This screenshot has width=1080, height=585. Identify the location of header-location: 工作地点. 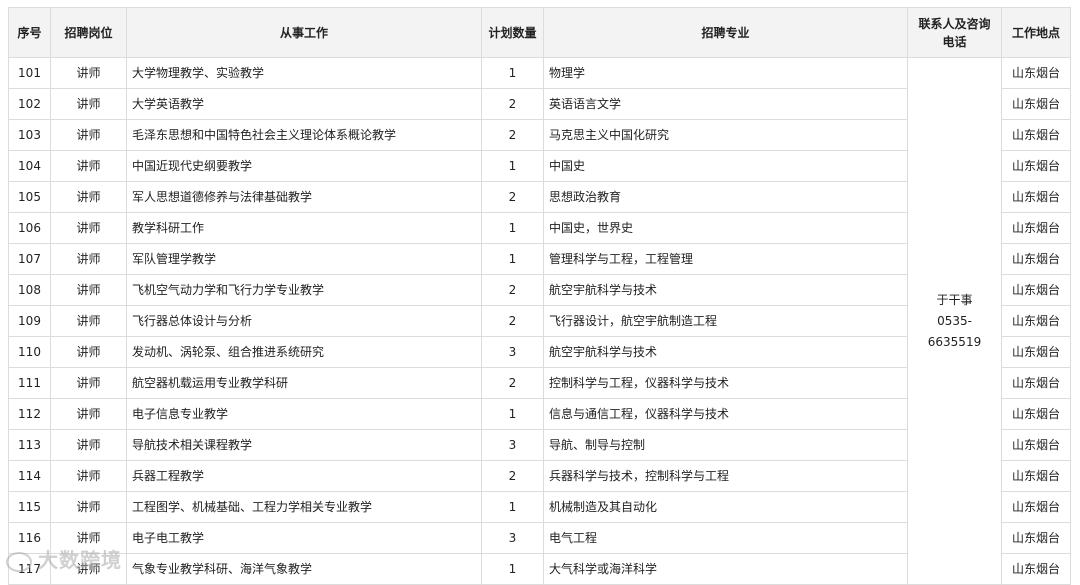
(1036, 32).